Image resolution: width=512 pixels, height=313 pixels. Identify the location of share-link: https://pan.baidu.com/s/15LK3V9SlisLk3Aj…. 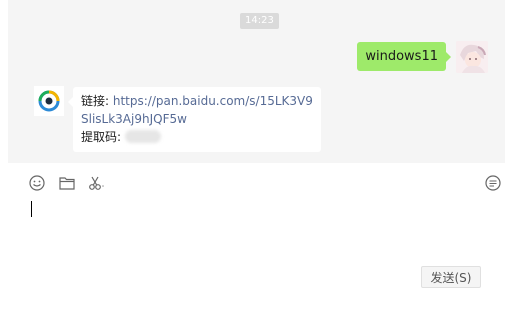
(197, 110).